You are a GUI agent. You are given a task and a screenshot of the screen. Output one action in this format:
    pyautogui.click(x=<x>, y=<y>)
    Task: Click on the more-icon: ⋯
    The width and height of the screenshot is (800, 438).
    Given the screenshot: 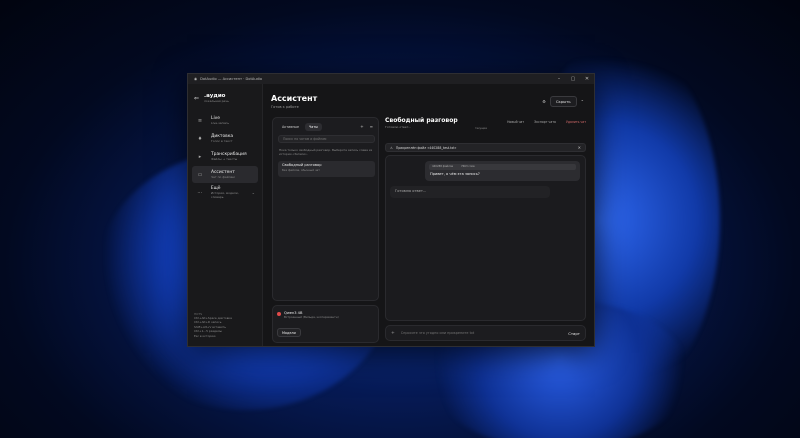 What is the action you would take?
    pyautogui.click(x=200, y=192)
    